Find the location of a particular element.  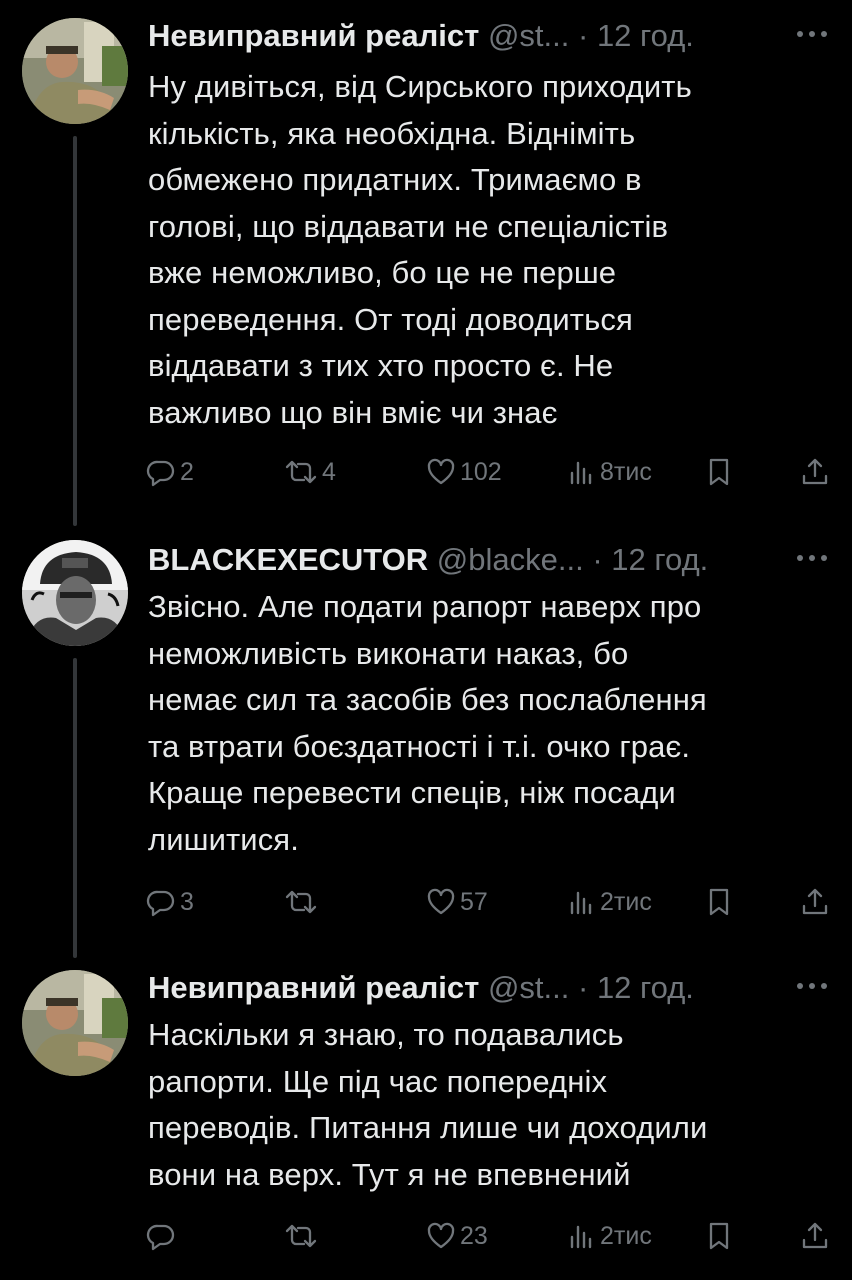

tweet-header: BLACKEXECUTOR @blacke... · 12 год. is located at coordinates (493, 560).